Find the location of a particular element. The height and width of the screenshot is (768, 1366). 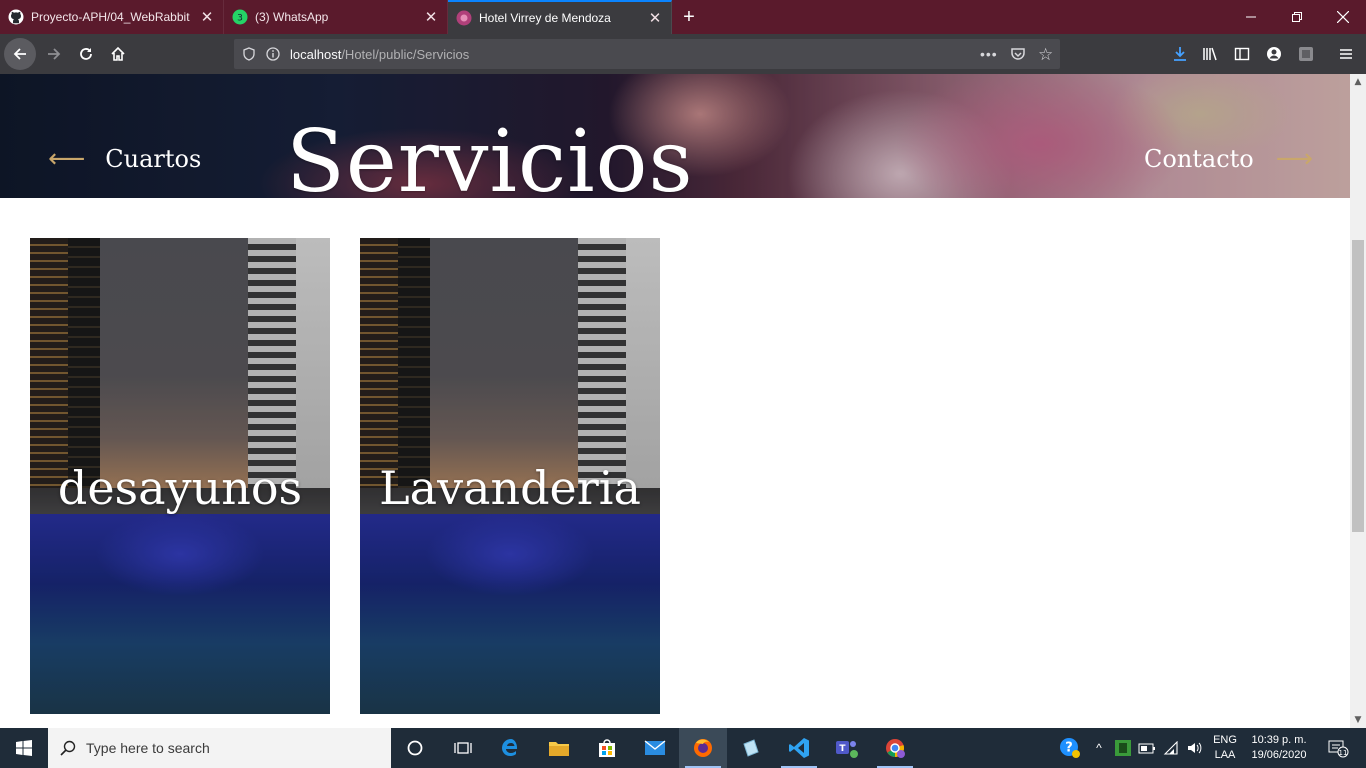

edge-icon is located at coordinates (511, 748).